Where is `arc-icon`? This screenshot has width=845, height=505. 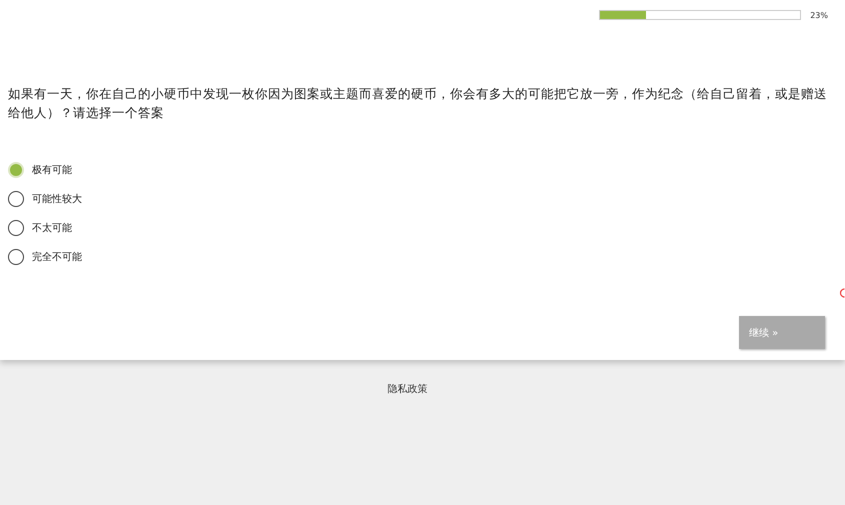
arc-icon is located at coordinates (842, 293).